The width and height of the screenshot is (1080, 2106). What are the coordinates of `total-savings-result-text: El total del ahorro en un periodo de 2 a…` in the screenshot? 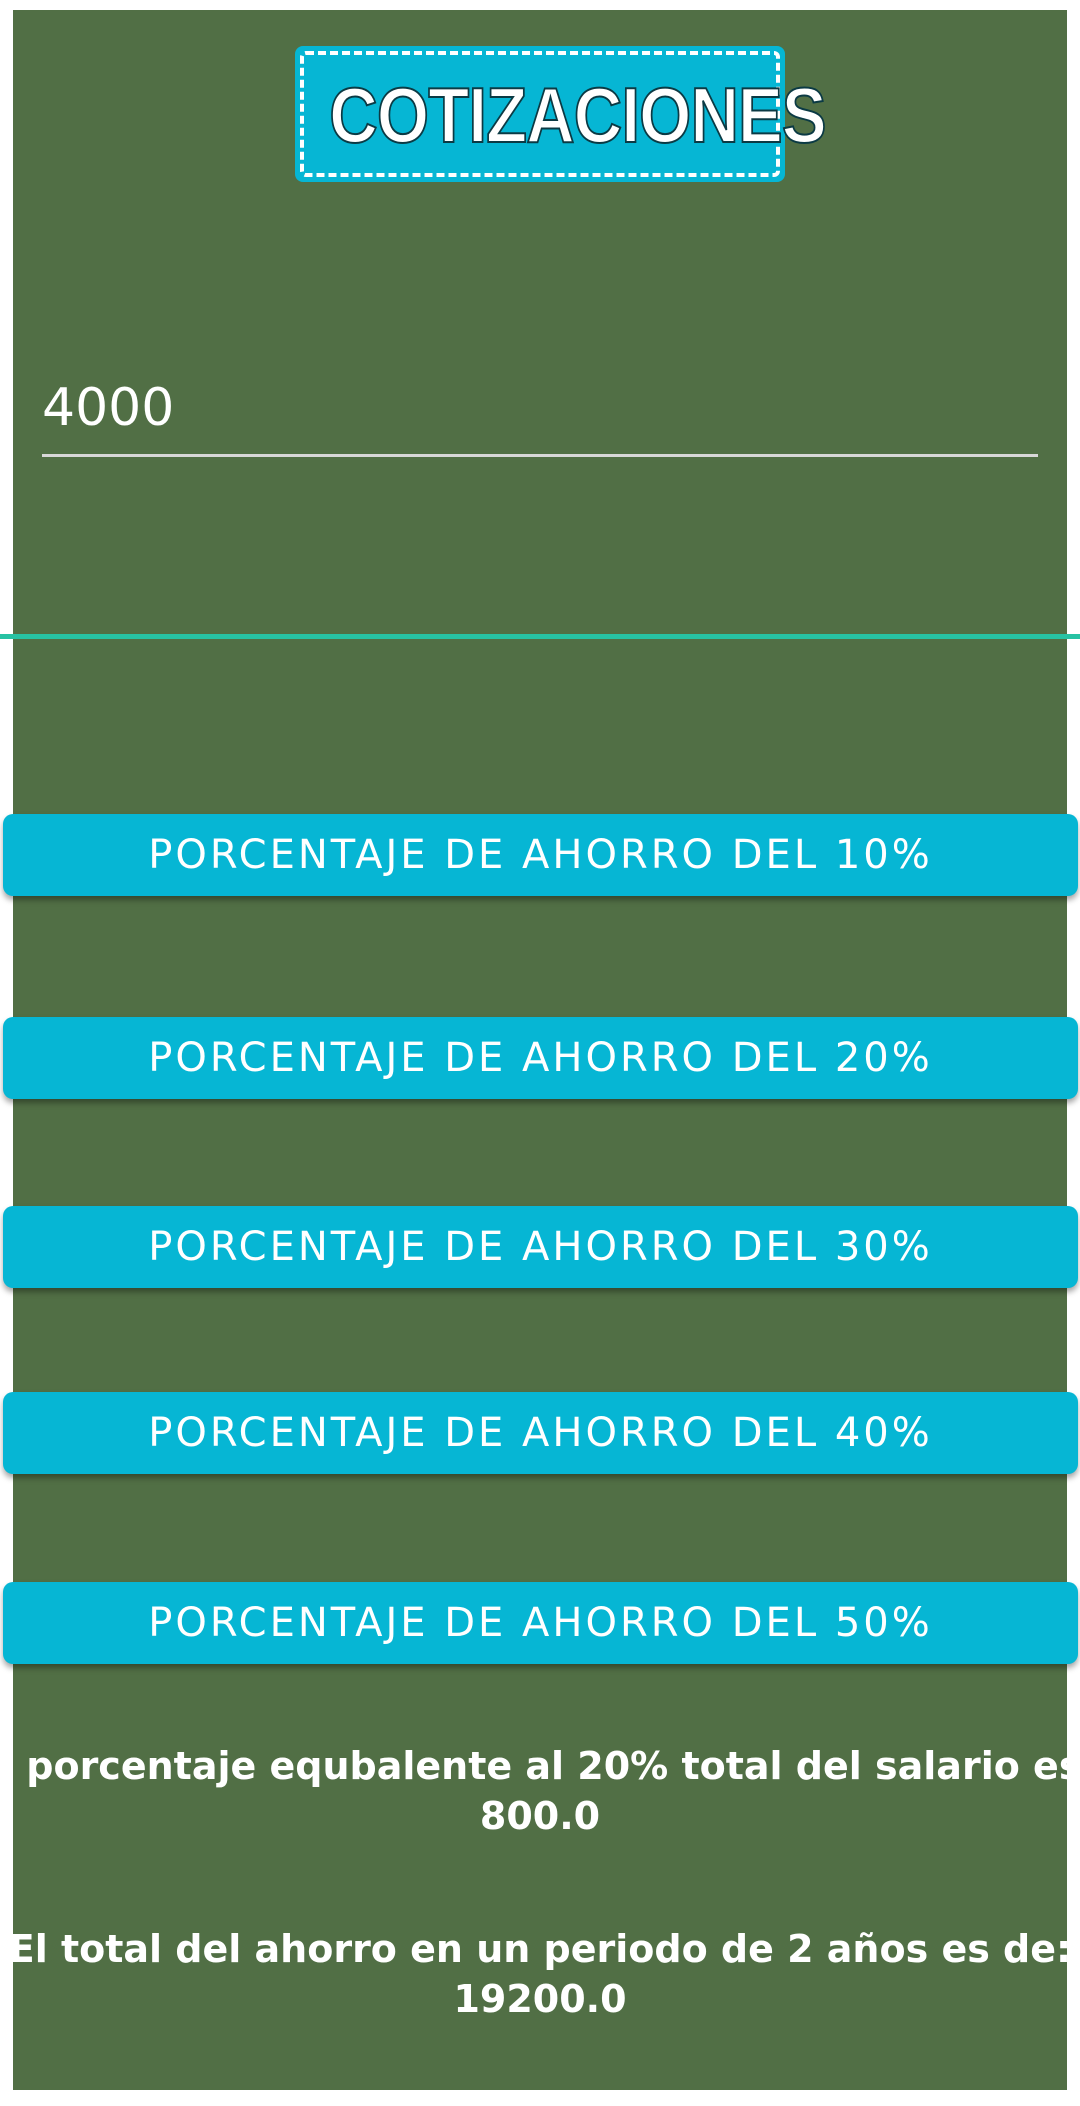 It's located at (540, 1974).